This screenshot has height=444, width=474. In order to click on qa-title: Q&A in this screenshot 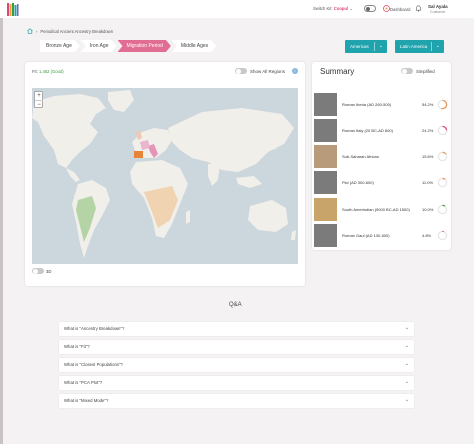, I will do `click(235, 305)`.